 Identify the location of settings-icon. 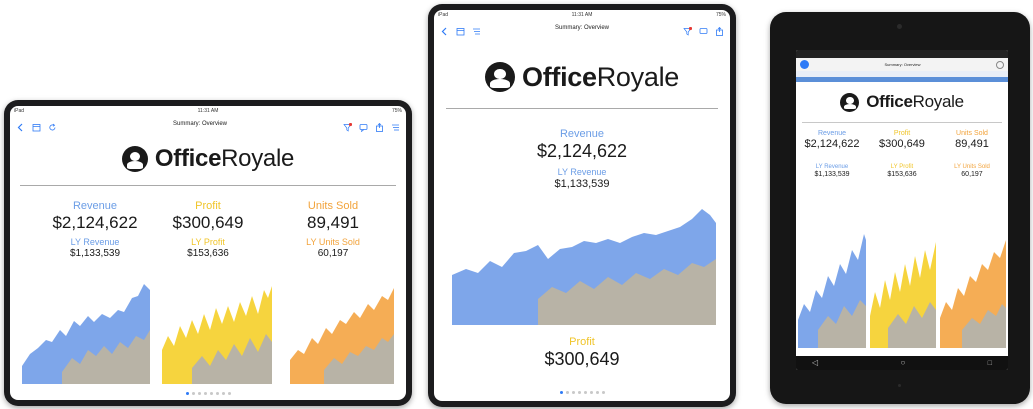
(999, 64).